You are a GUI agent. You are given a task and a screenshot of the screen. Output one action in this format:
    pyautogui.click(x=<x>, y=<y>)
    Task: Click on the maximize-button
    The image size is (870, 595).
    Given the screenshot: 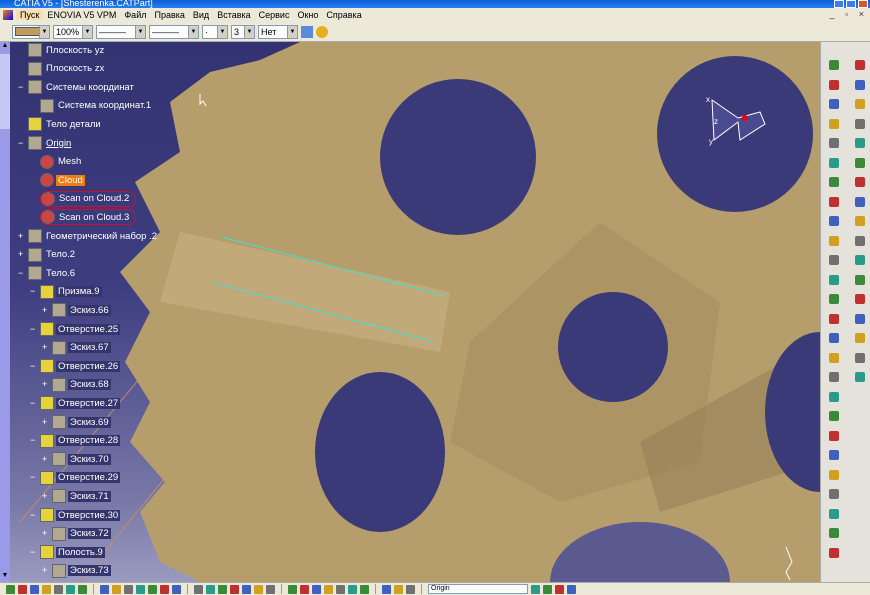 What is the action you would take?
    pyautogui.click(x=851, y=4)
    